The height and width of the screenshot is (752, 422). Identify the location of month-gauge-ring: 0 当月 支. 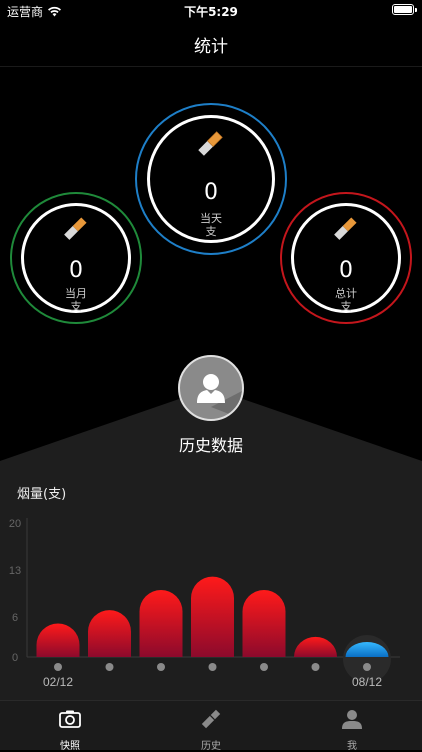
(76, 258).